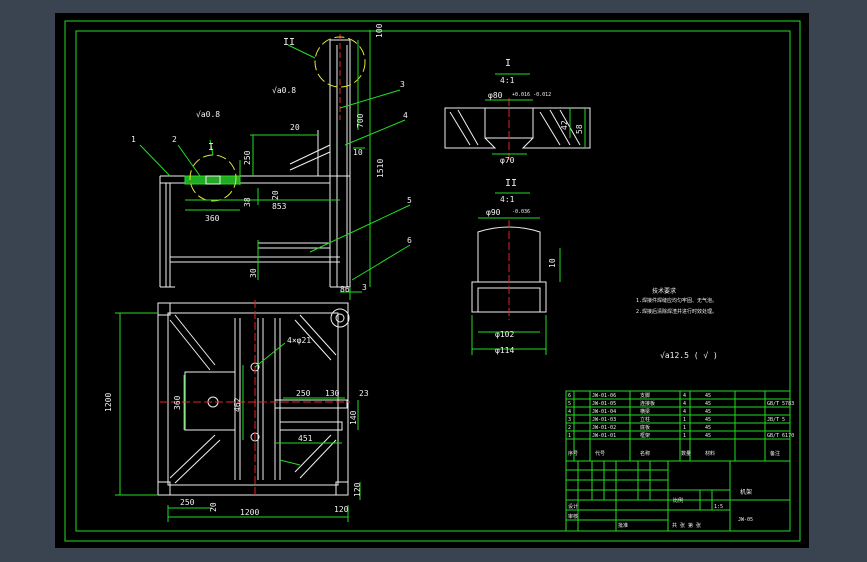 Image resolution: width=867 pixels, height=562 pixels. What do you see at coordinates (507, 160) in the screenshot?
I see `detail-I-dia-bottom: φ70` at bounding box center [507, 160].